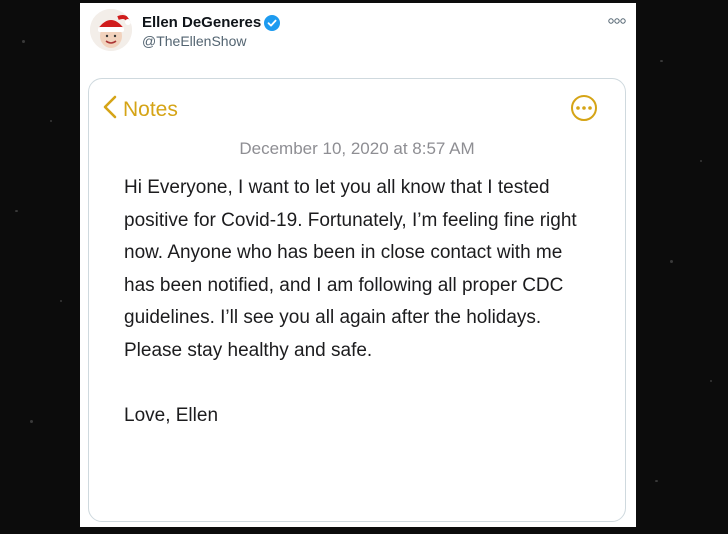 This screenshot has height=534, width=728. I want to click on verified-badge-icon, so click(272, 22).